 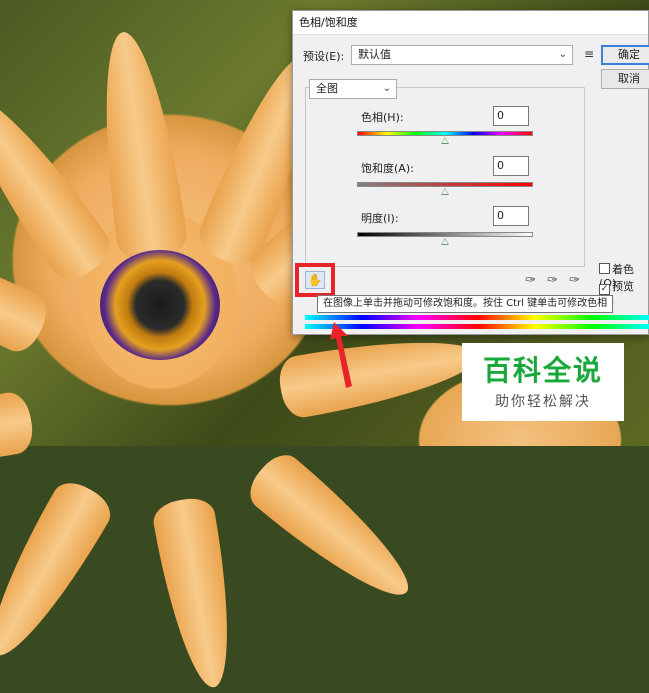 I want to click on saturation-label: 饱和度(A):, so click(x=387, y=168).